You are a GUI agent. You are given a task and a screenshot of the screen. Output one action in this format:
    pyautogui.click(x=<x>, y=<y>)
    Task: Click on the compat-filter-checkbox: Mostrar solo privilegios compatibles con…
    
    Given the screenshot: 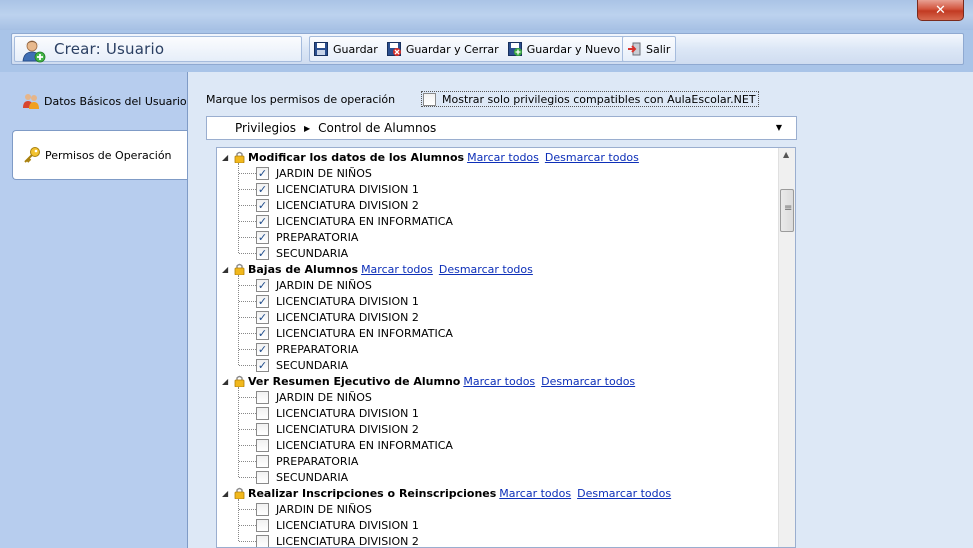 What is the action you would take?
    pyautogui.click(x=590, y=99)
    